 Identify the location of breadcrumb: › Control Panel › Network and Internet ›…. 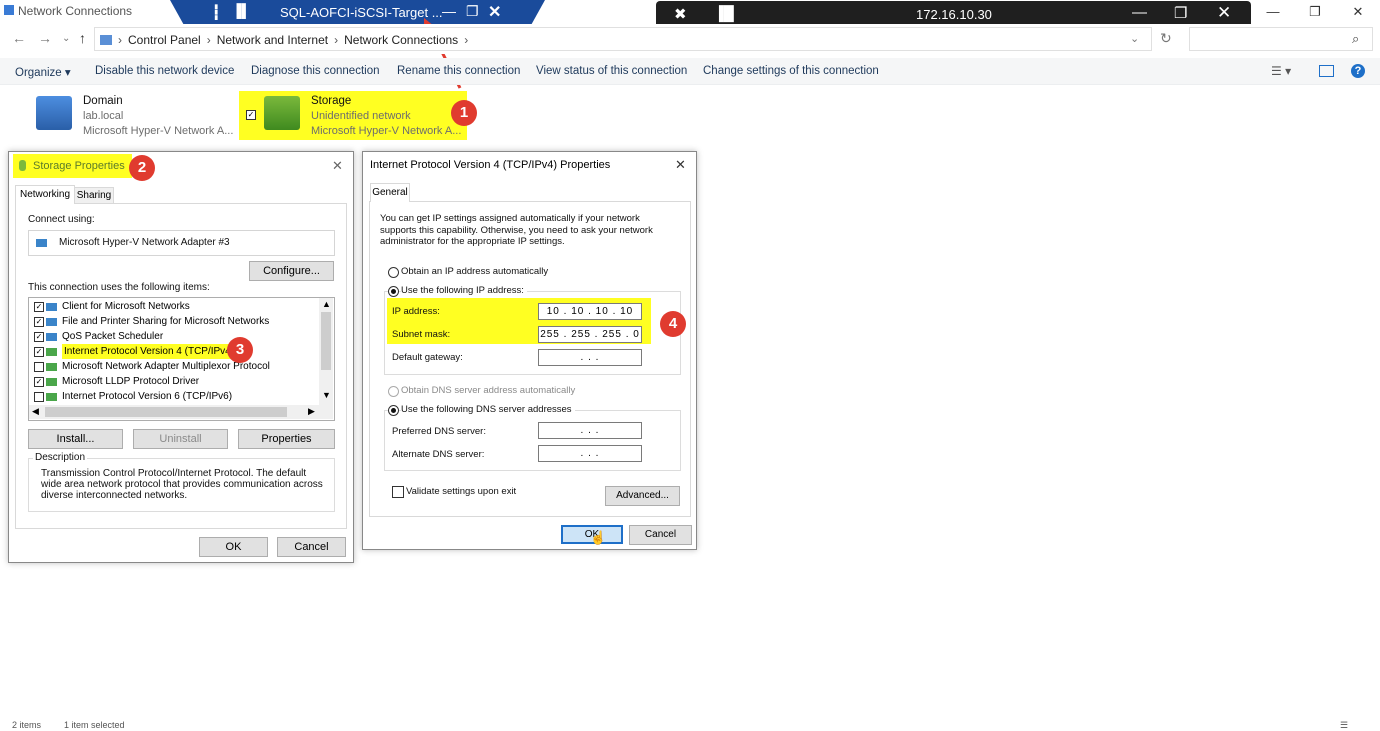
(284, 40).